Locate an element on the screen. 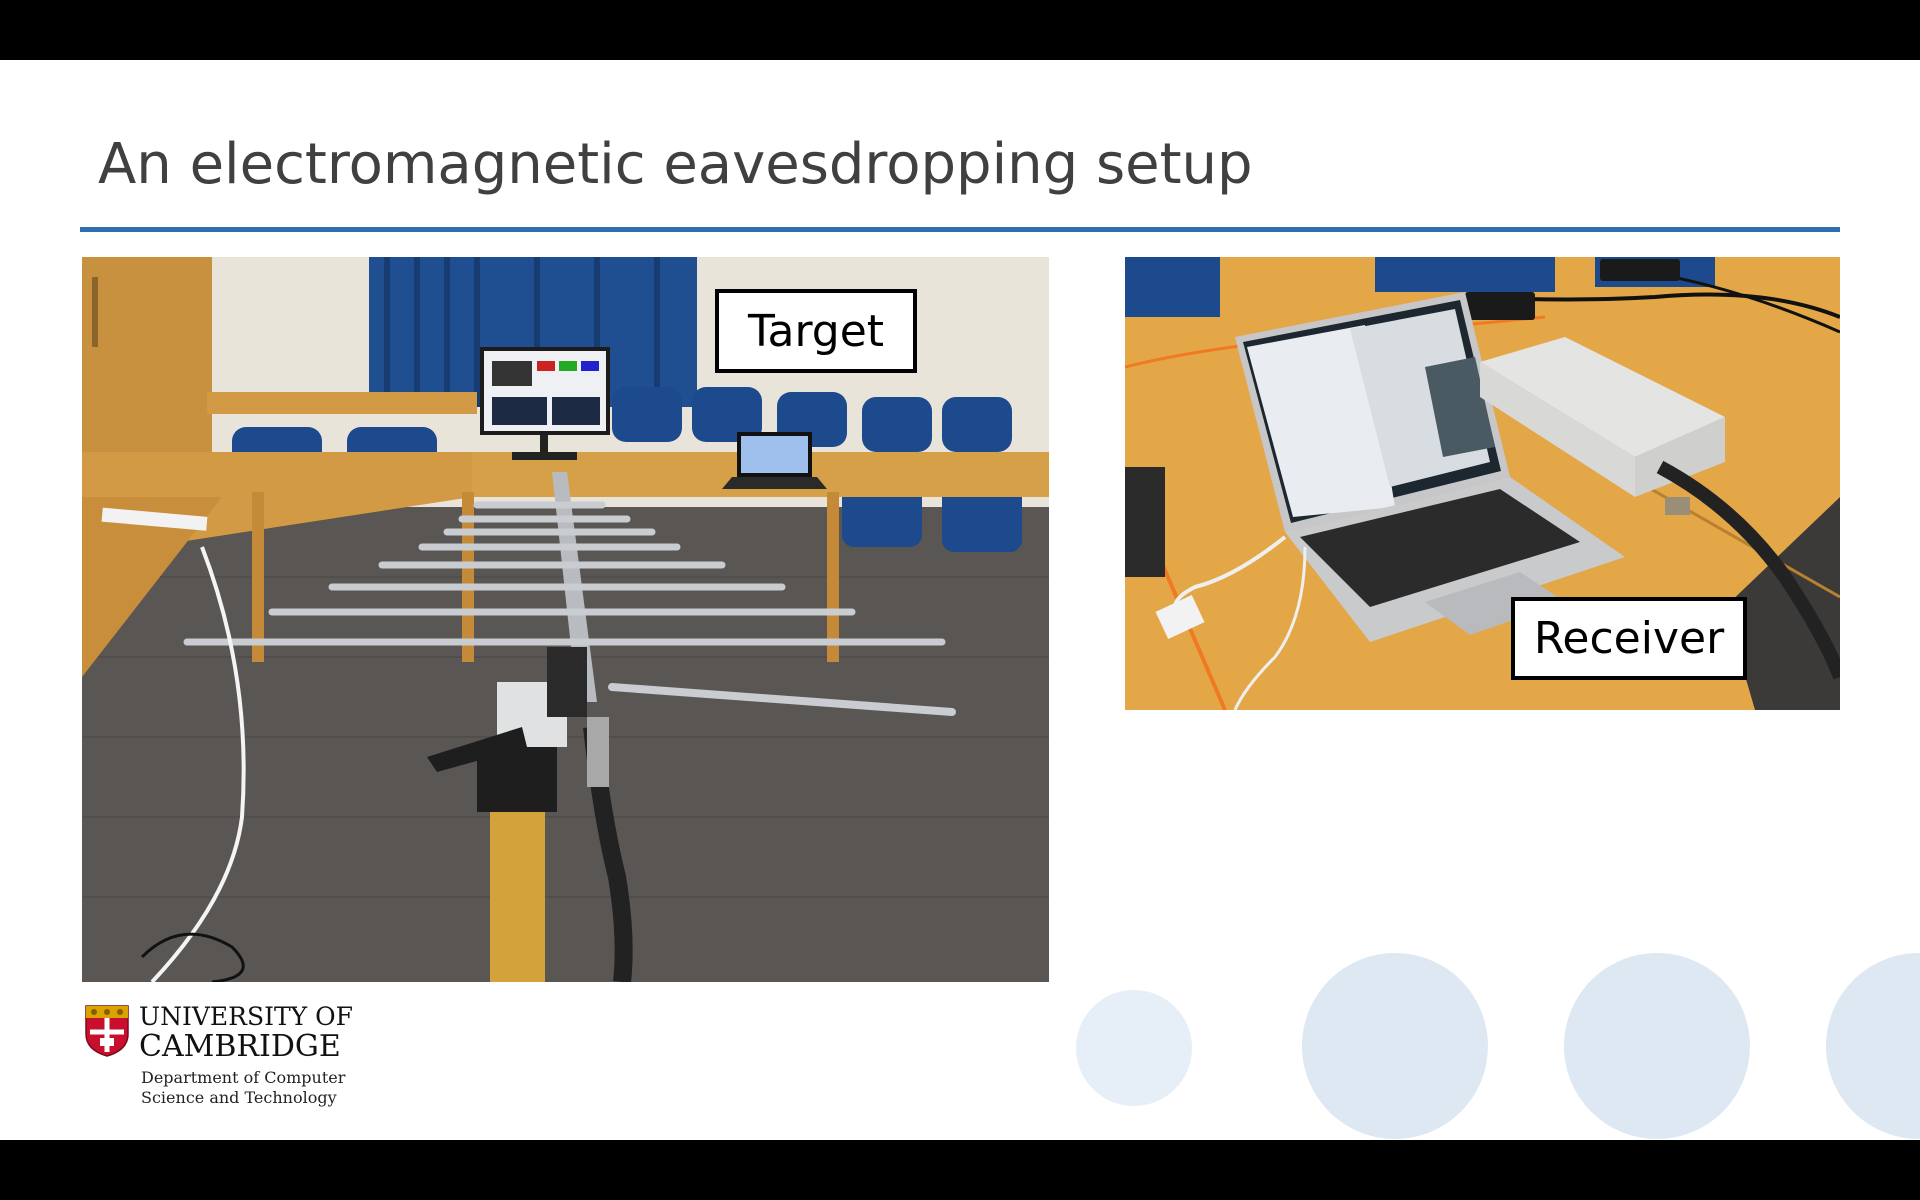 The image size is (1920, 1200). logo-text-line2: CAMBRIDGE is located at coordinates (240, 1046).